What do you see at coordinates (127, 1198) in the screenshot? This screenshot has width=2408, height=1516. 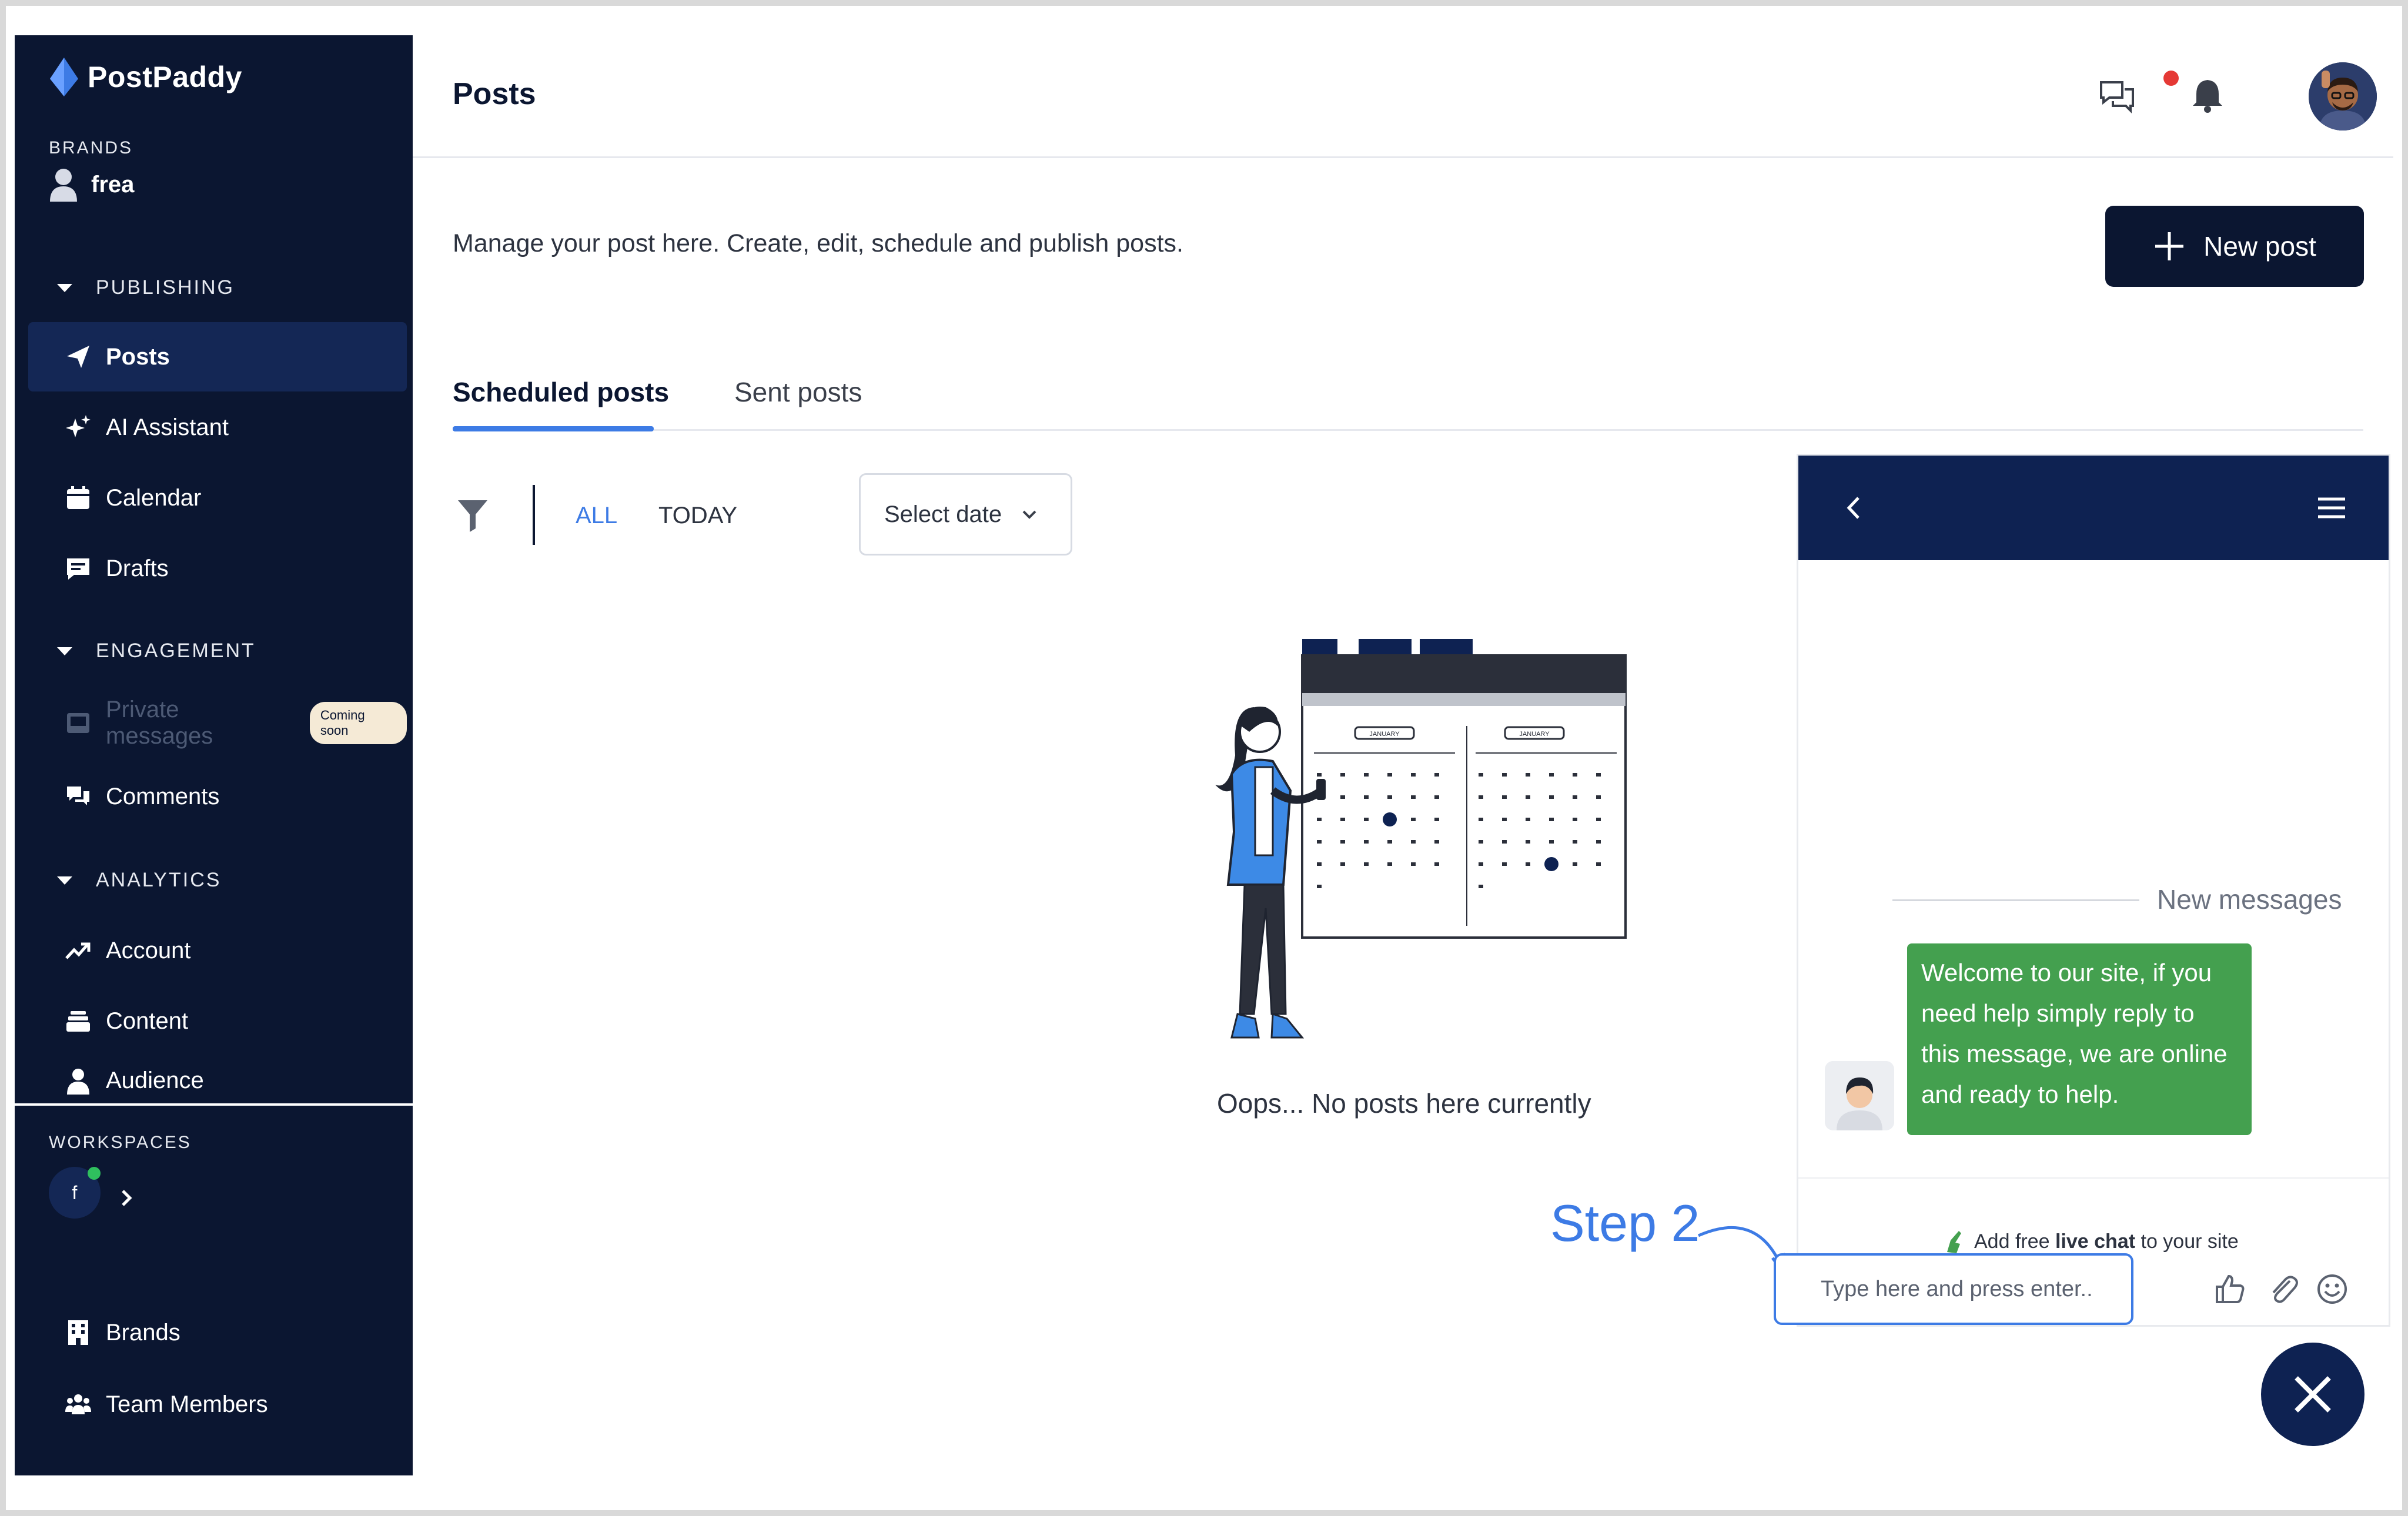 I see `chevron-right-icon` at bounding box center [127, 1198].